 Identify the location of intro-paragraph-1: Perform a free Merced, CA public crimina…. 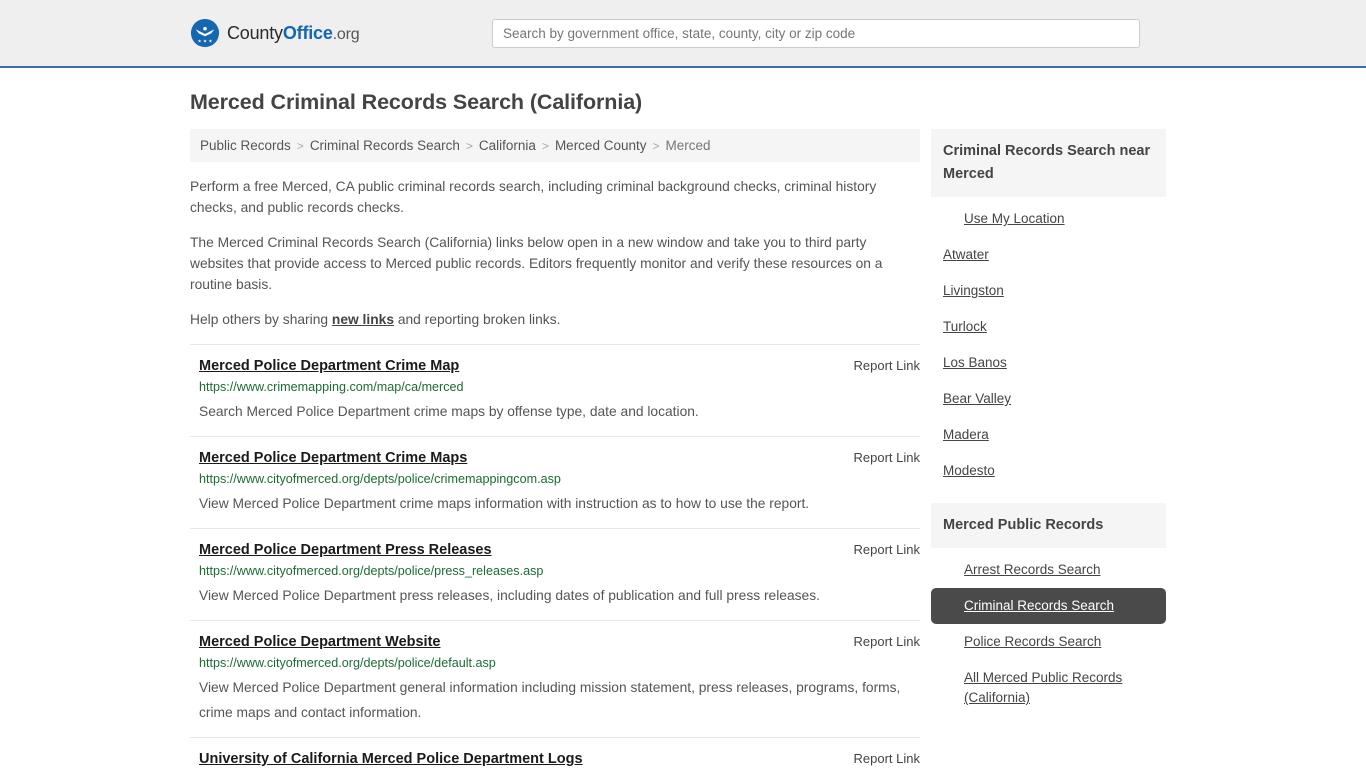
(533, 197).